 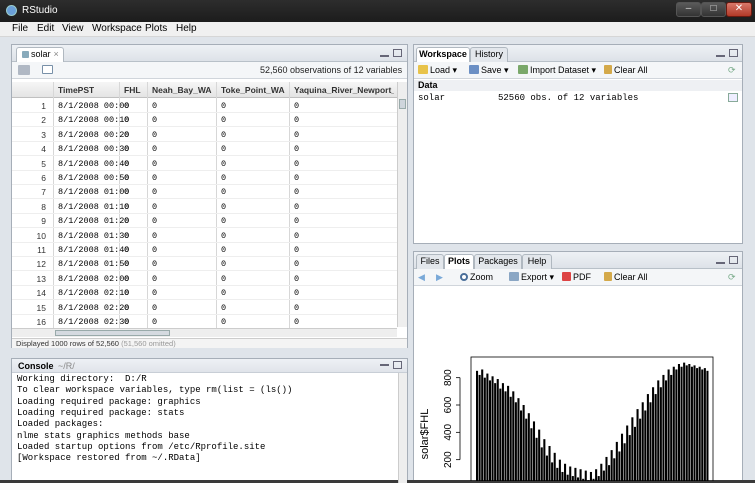 I want to click on refresh-plot-icon: ⟳, so click(x=732, y=277).